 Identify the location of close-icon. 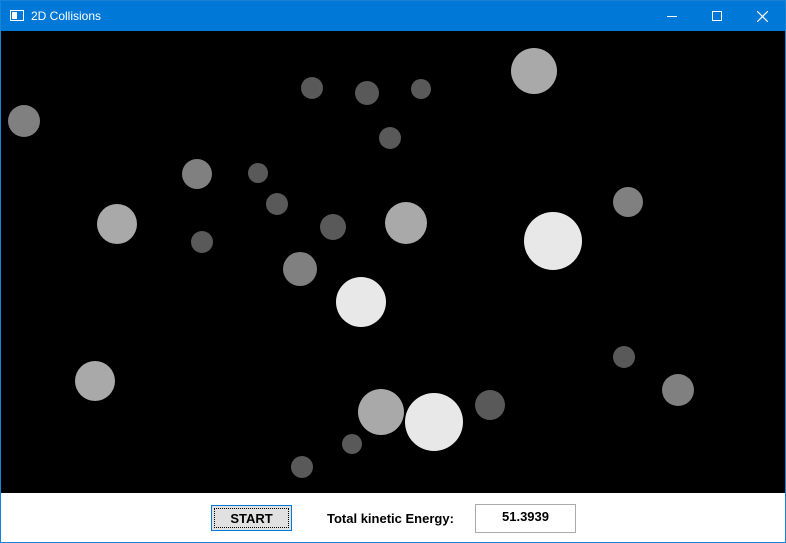
(762, 16).